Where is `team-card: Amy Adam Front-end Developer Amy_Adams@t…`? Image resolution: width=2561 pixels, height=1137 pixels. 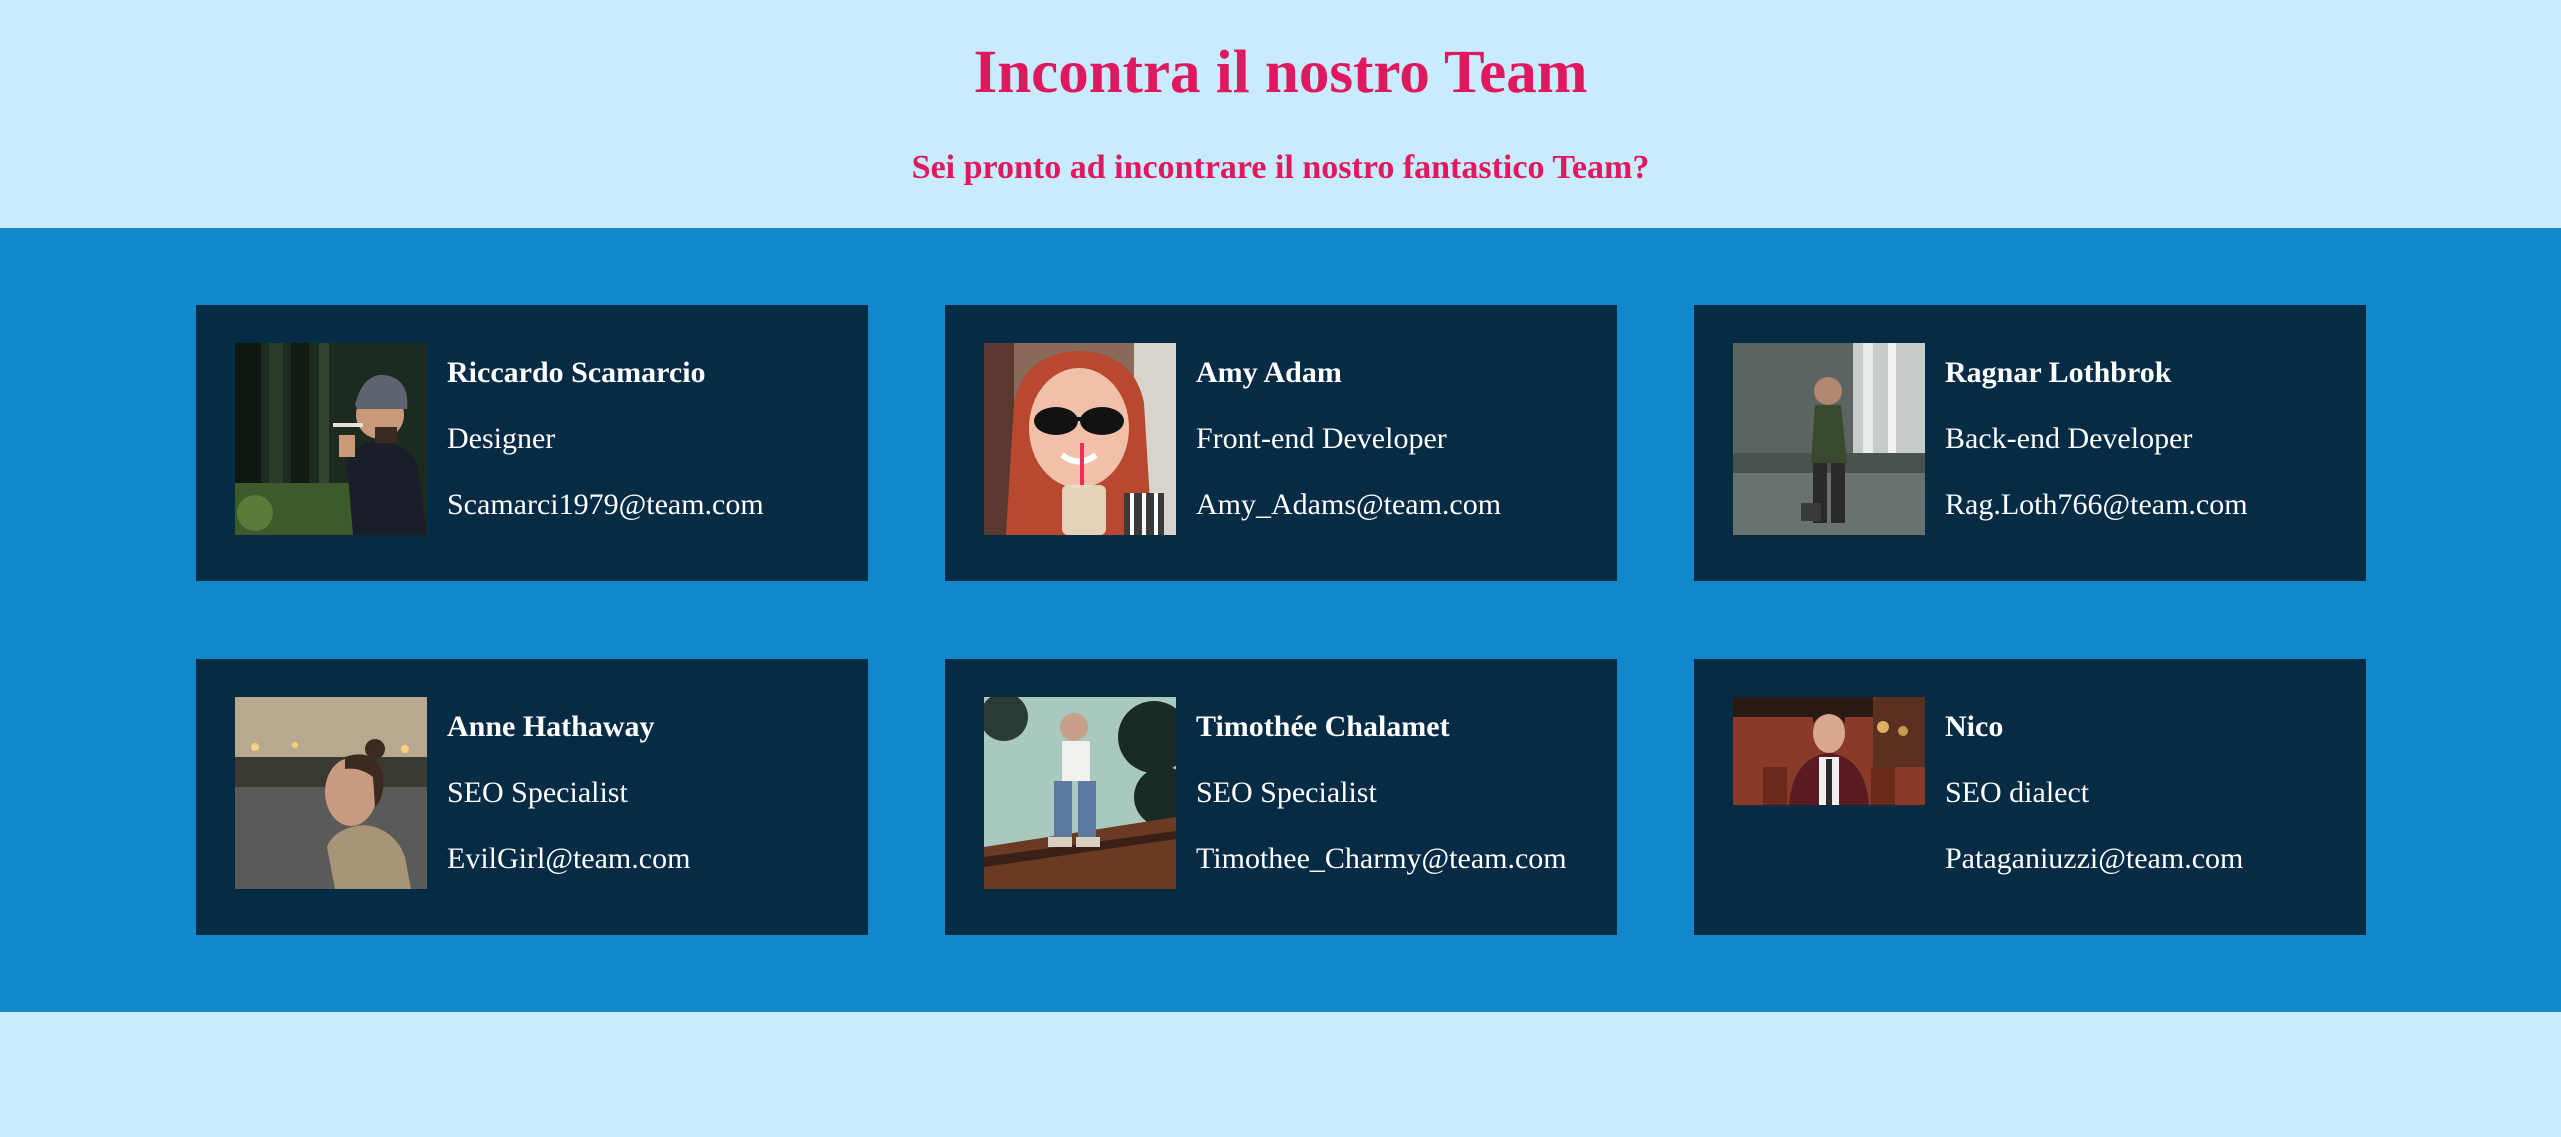
team-card: Amy Adam Front-end Developer Amy_Adams@t… is located at coordinates (1281, 443).